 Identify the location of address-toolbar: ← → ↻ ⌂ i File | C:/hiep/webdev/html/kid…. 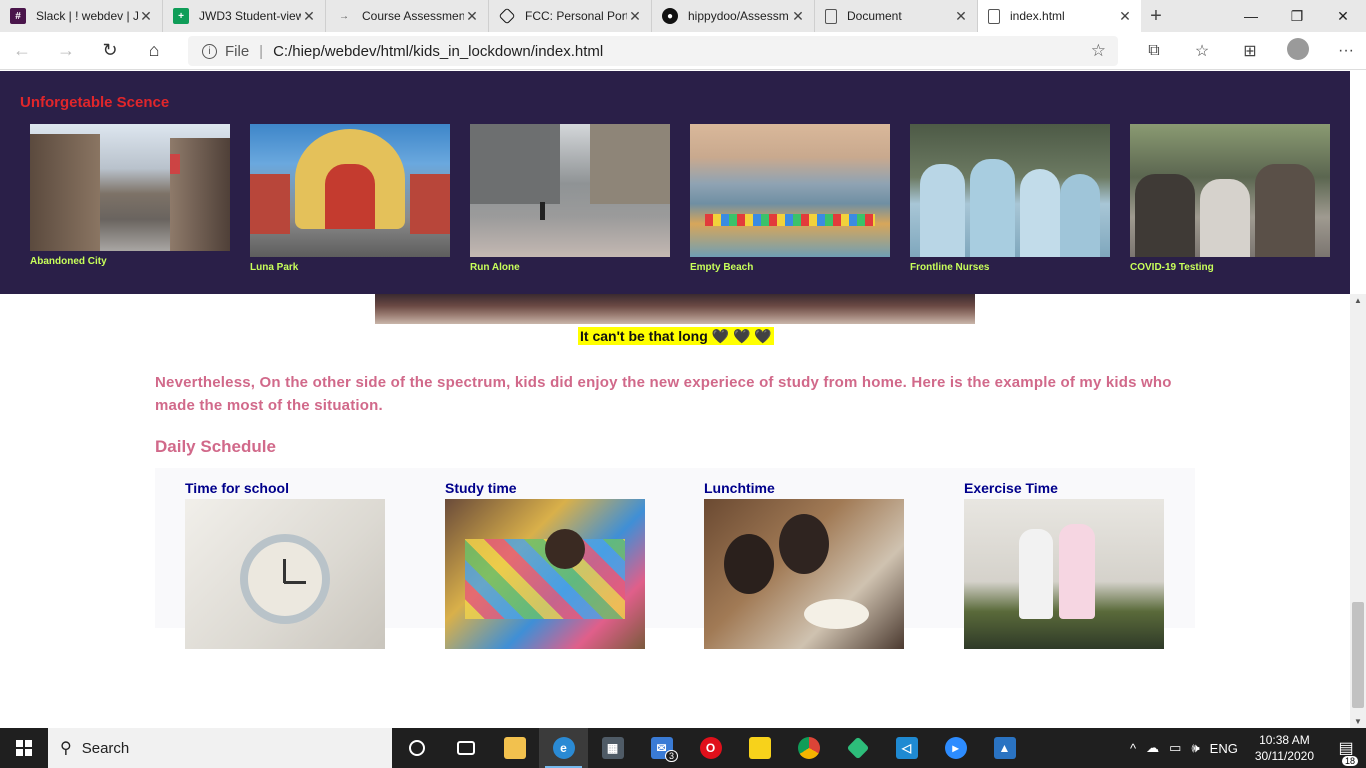
(683, 51).